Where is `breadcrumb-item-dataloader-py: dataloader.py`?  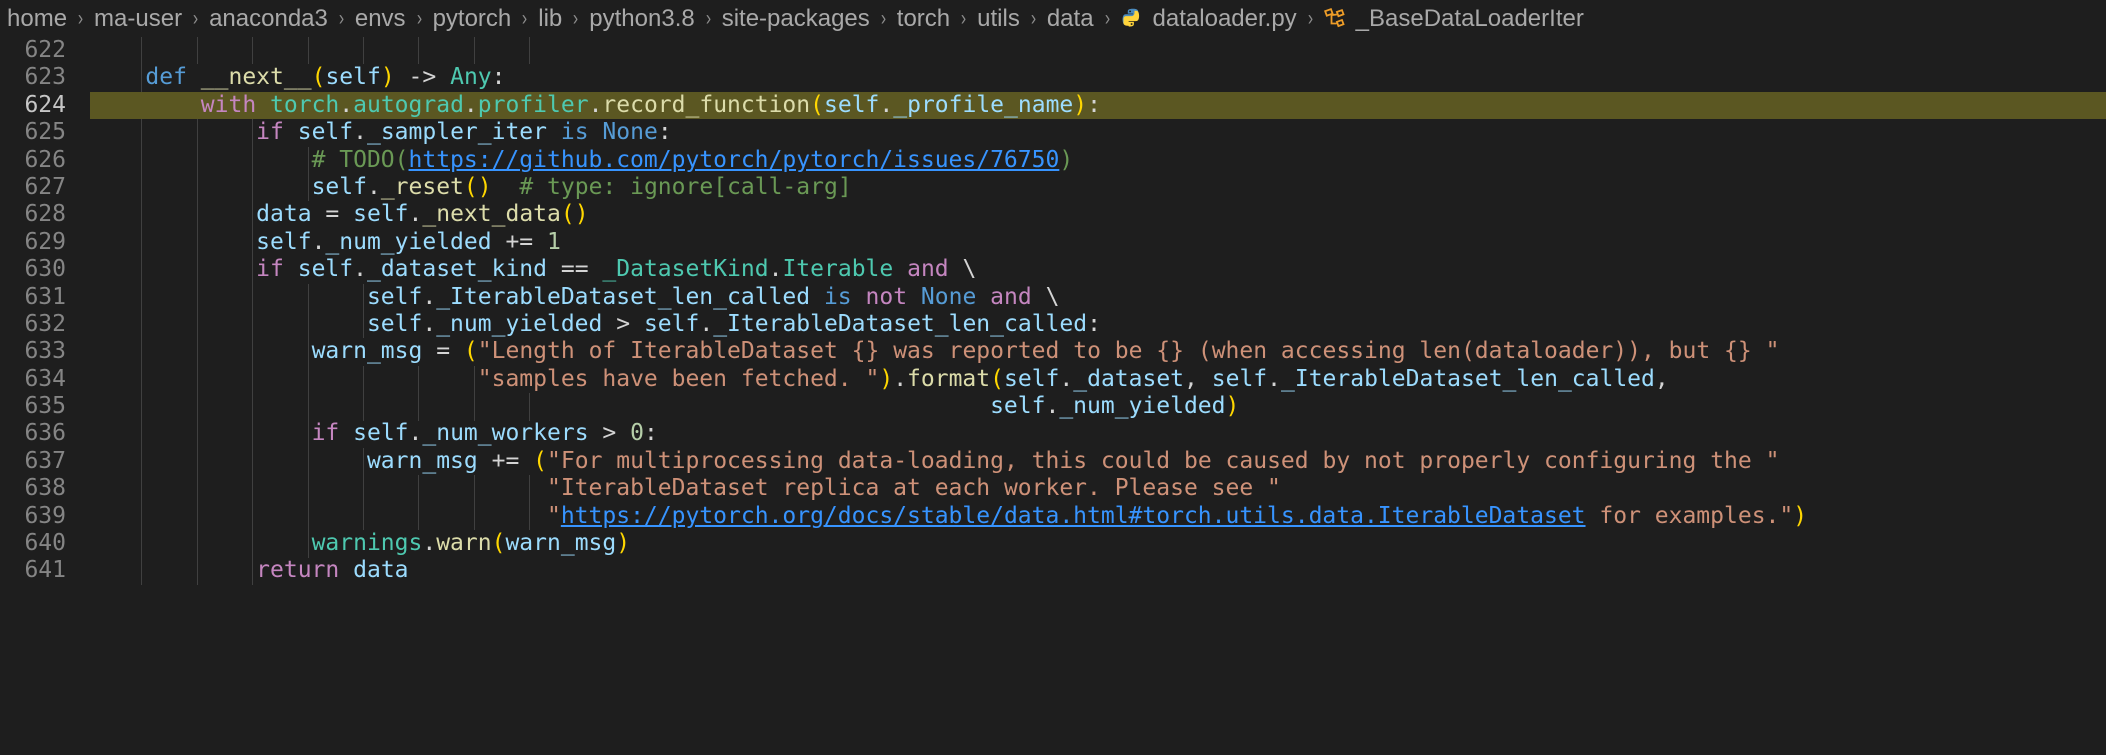
breadcrumb-item-dataloader-py: dataloader.py is located at coordinates (1209, 19).